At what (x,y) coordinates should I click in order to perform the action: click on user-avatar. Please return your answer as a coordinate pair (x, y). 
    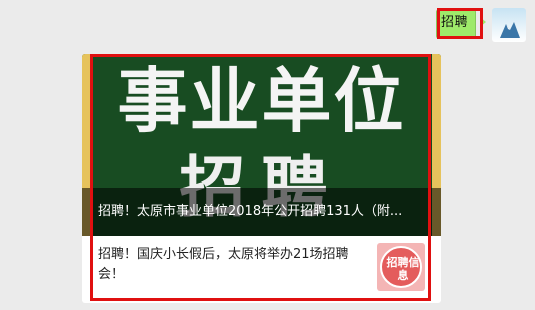
    Looking at the image, I should click on (509, 25).